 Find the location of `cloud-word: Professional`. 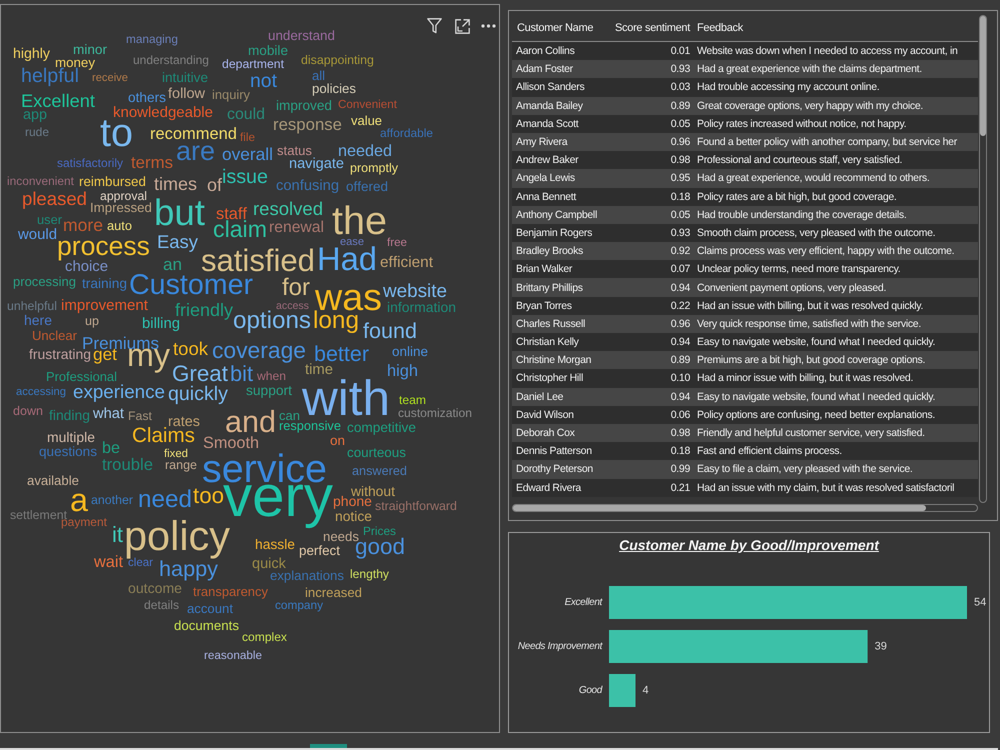

cloud-word: Professional is located at coordinates (81, 377).